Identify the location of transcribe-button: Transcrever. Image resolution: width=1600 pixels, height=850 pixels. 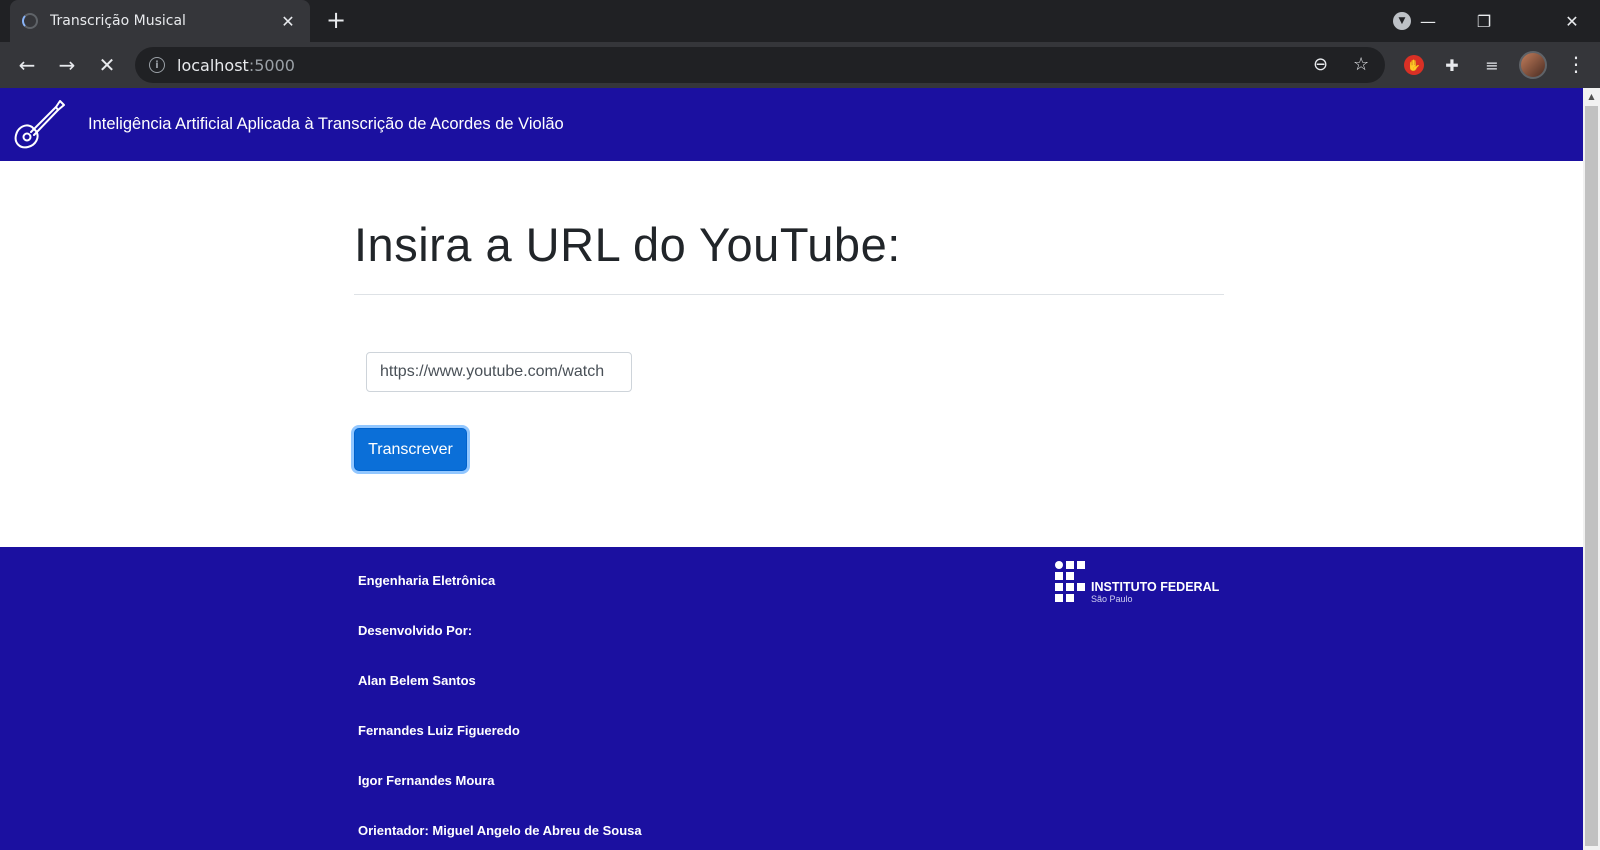
(410, 449).